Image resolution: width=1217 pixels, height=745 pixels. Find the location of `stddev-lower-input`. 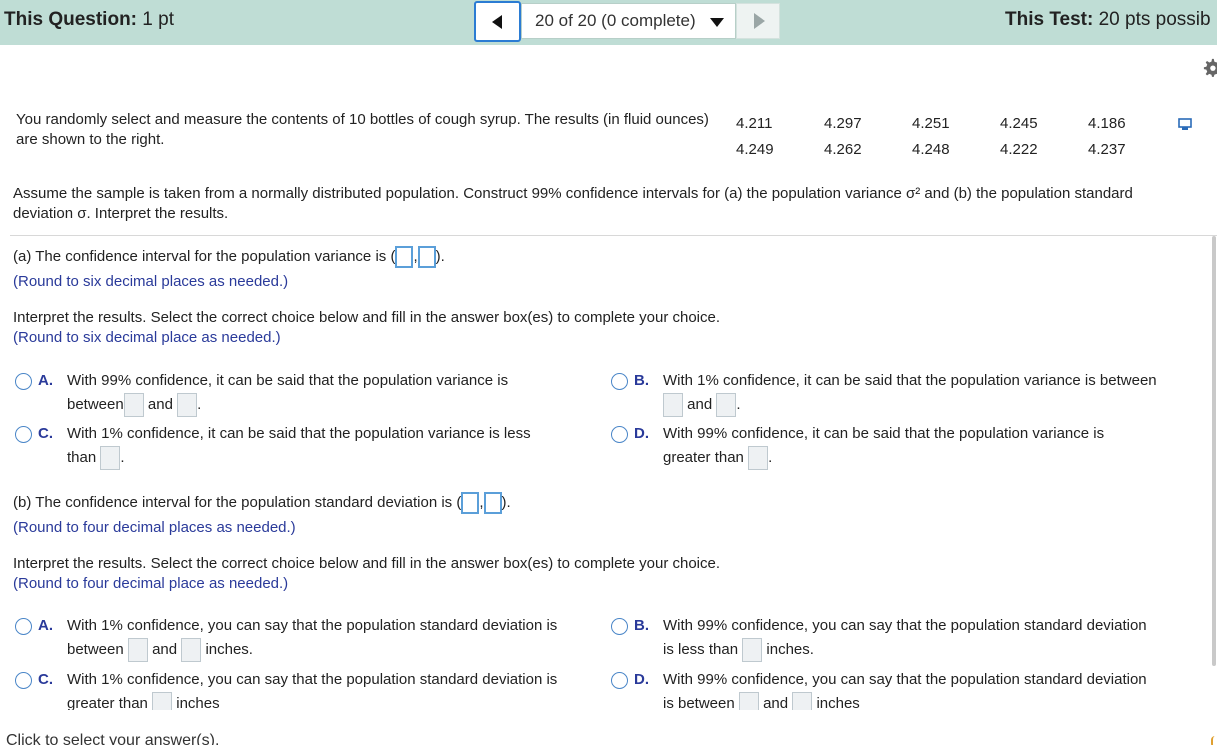

stddev-lower-input is located at coordinates (470, 503).